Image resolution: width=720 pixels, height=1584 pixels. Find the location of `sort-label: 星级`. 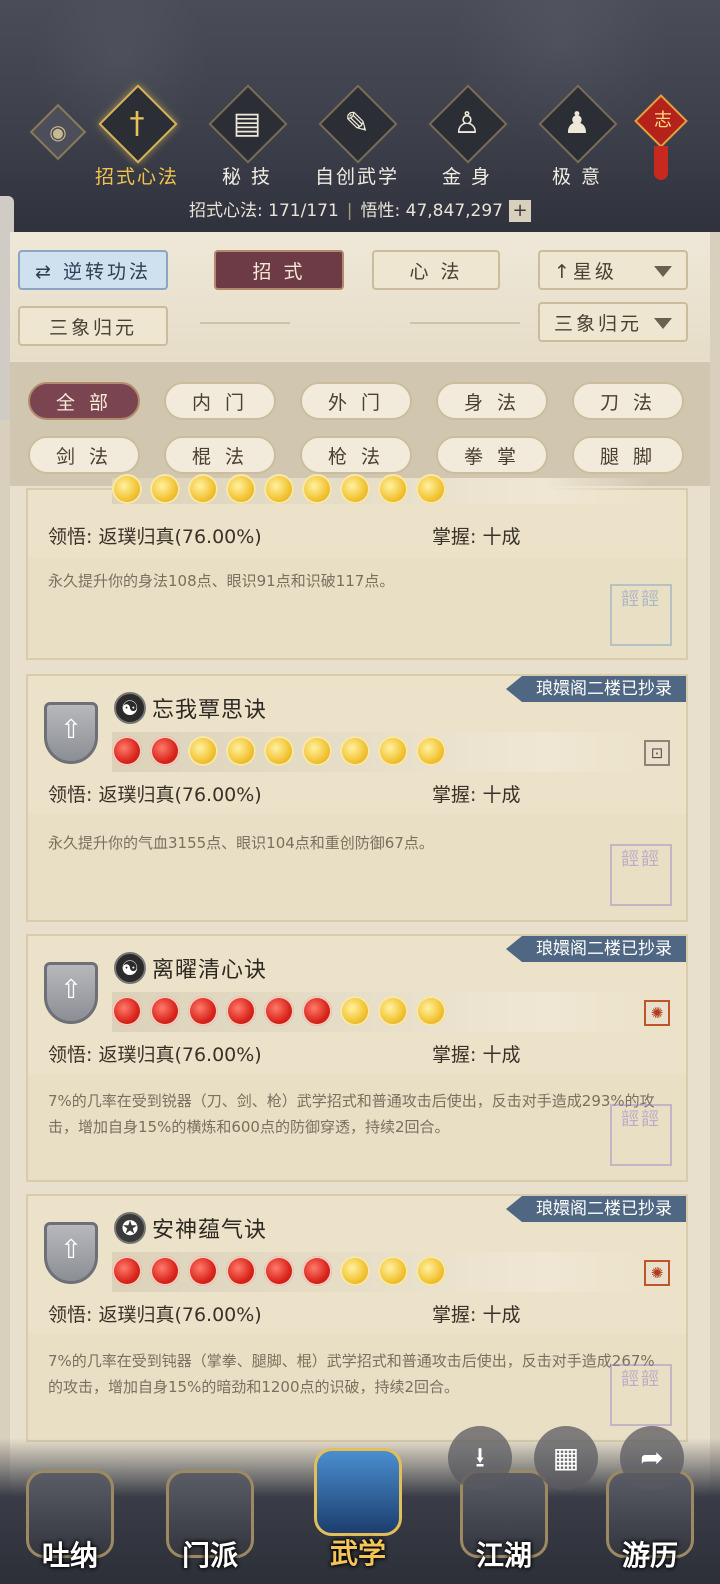

sort-label: 星级 is located at coordinates (594, 272).